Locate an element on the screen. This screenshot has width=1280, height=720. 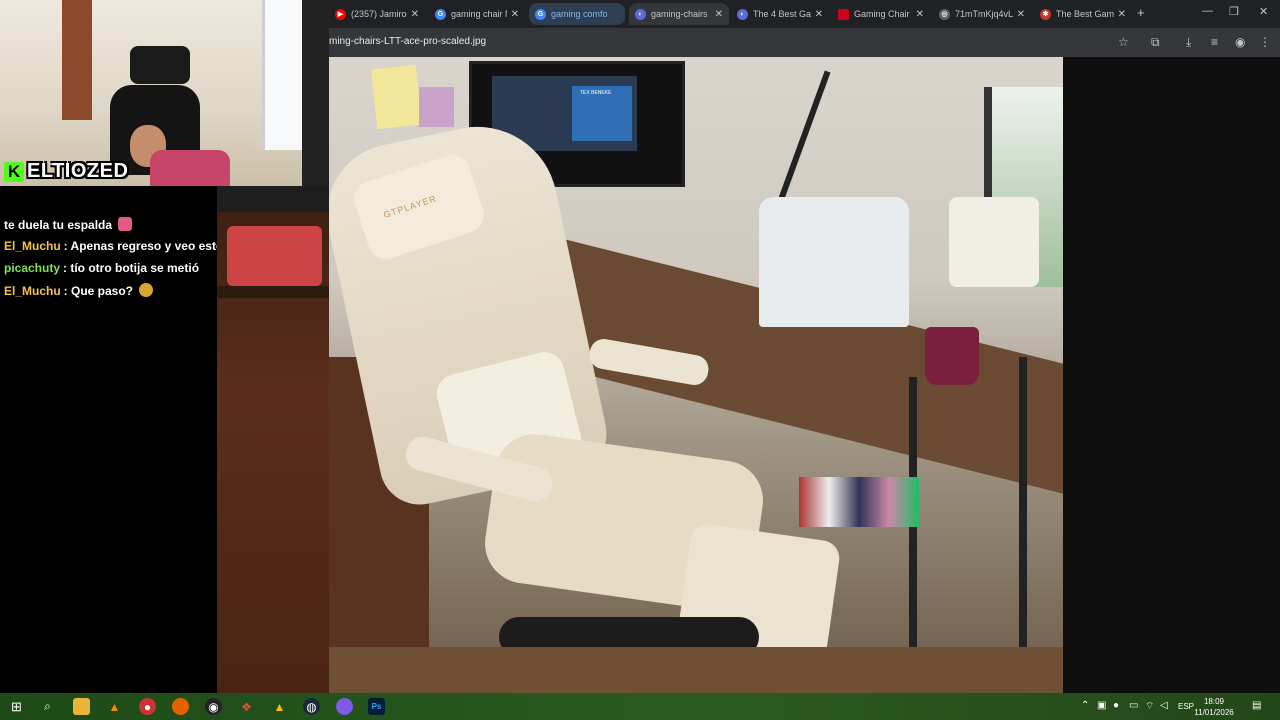
network-icon: ▭ is located at coordinates (1133, 705).